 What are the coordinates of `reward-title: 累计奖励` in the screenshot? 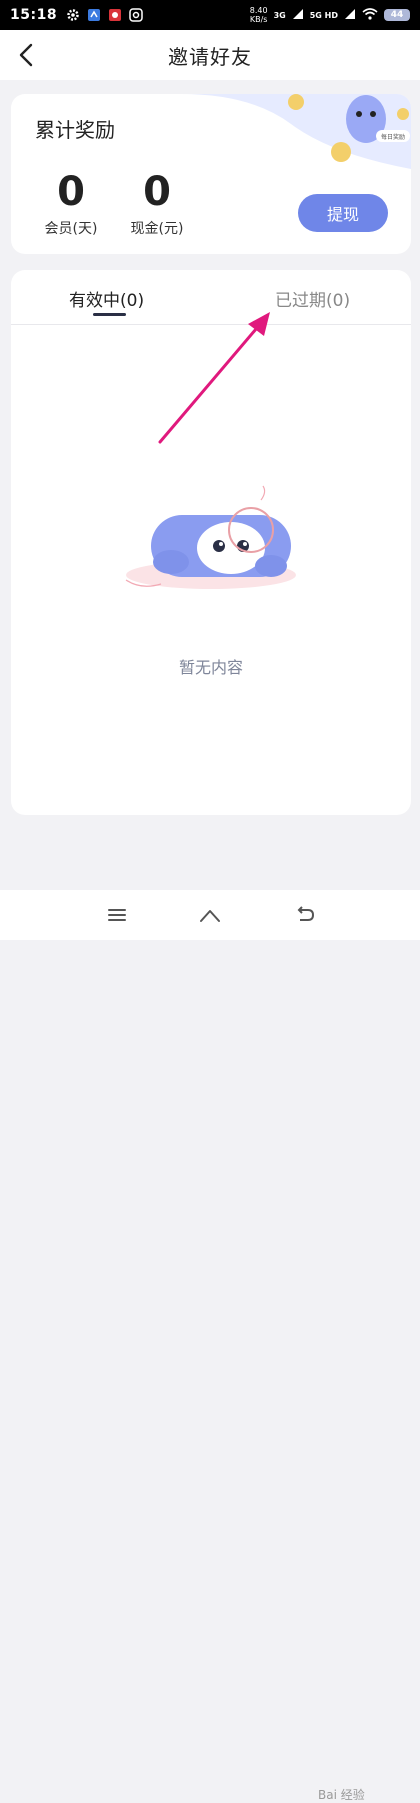 It's located at (75, 130).